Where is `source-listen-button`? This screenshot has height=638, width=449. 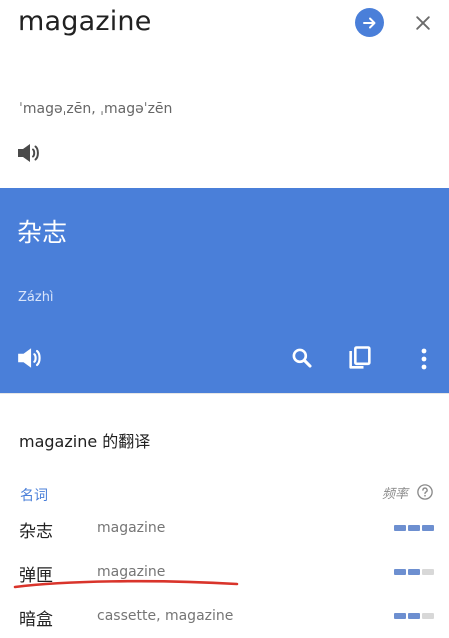 source-listen-button is located at coordinates (29, 153).